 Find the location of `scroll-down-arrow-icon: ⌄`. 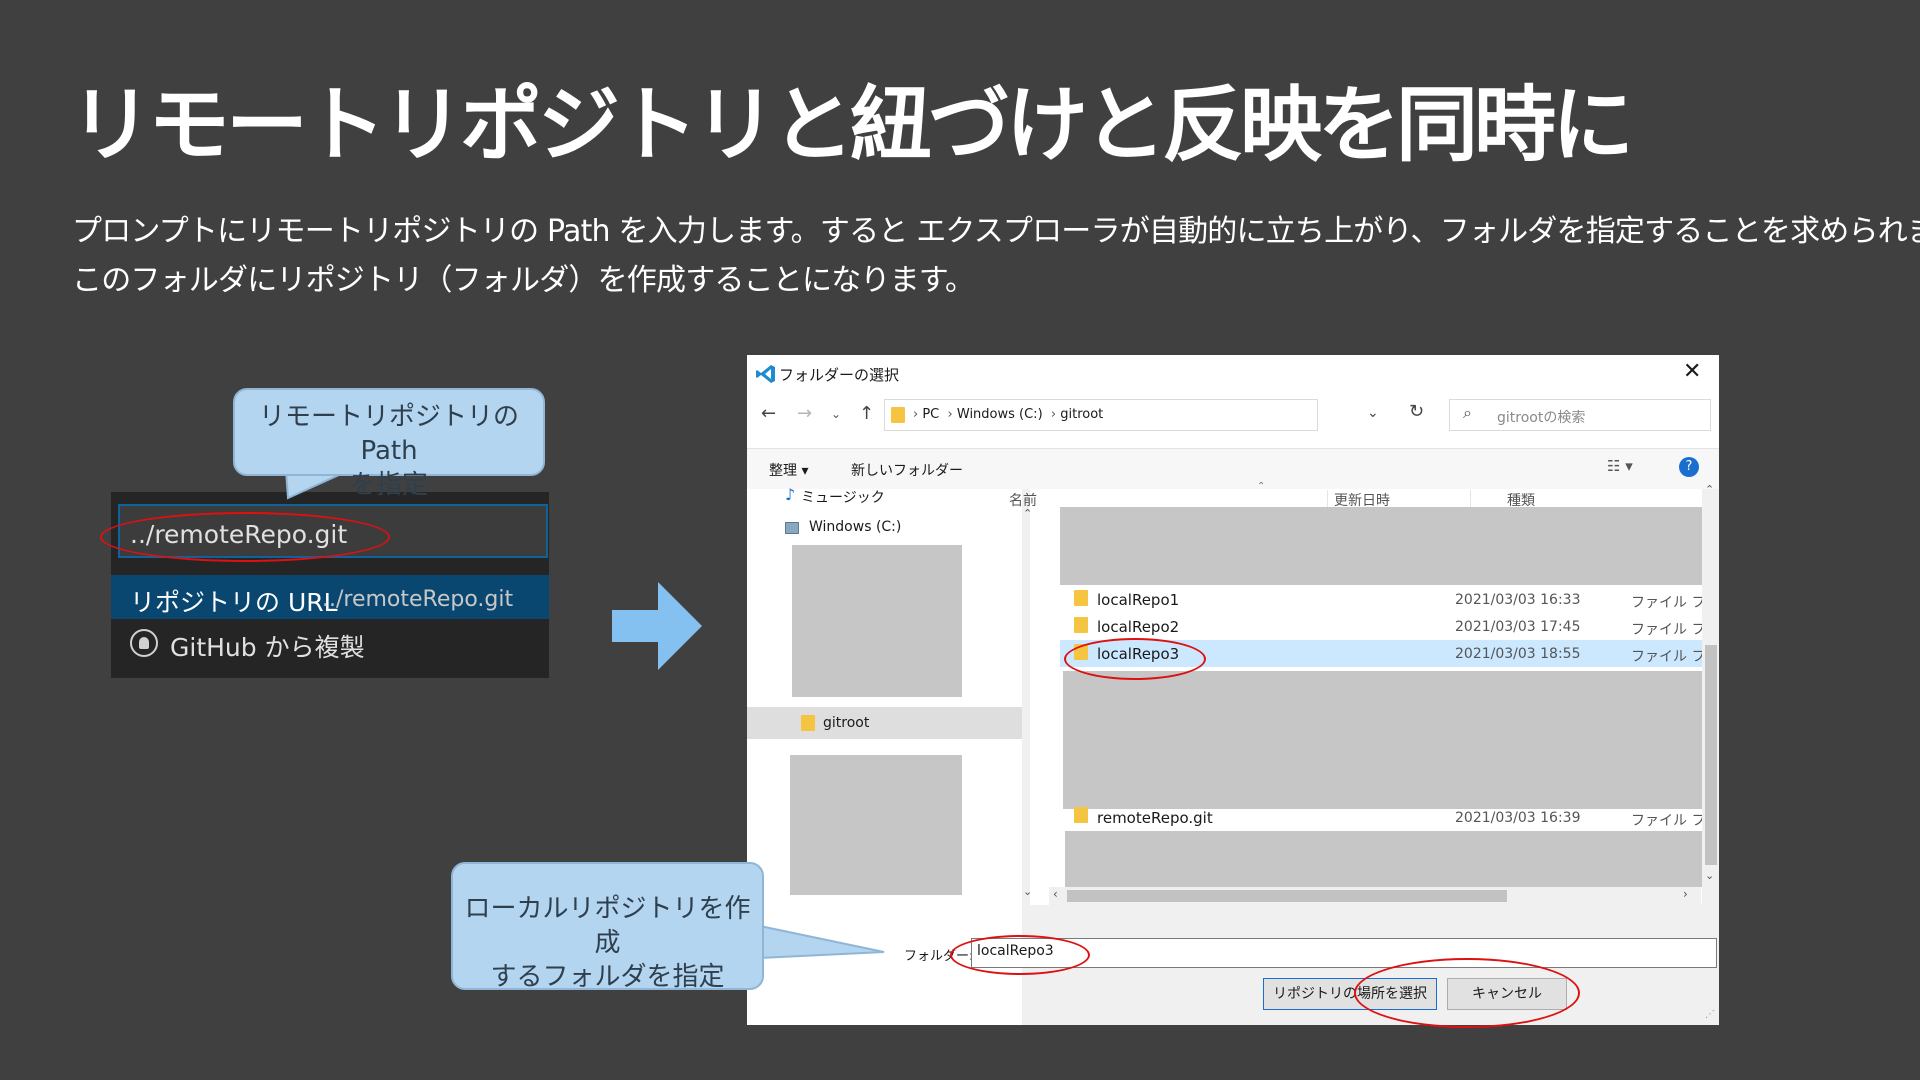

scroll-down-arrow-icon: ⌄ is located at coordinates (1709, 875).